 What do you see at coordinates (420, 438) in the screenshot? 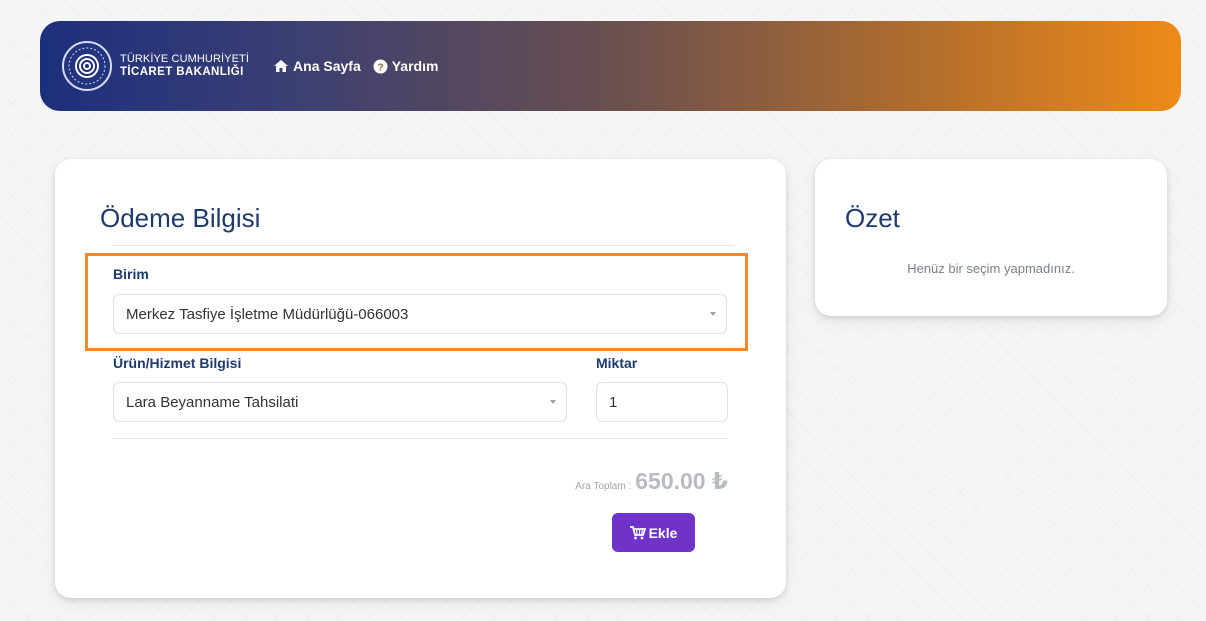
I see `form-divider` at bounding box center [420, 438].